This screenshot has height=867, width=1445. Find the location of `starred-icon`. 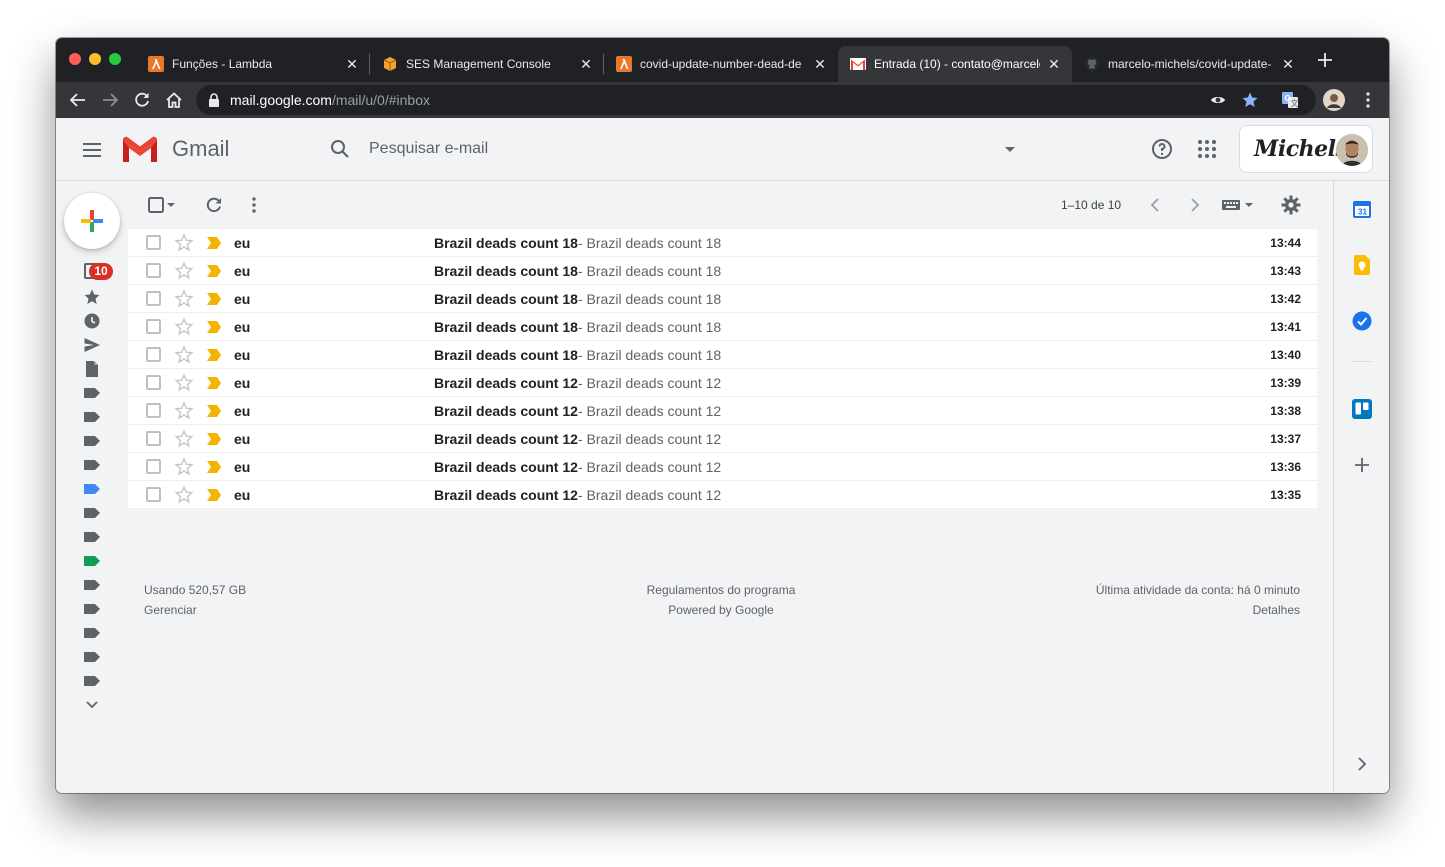

starred-icon is located at coordinates (92, 297).